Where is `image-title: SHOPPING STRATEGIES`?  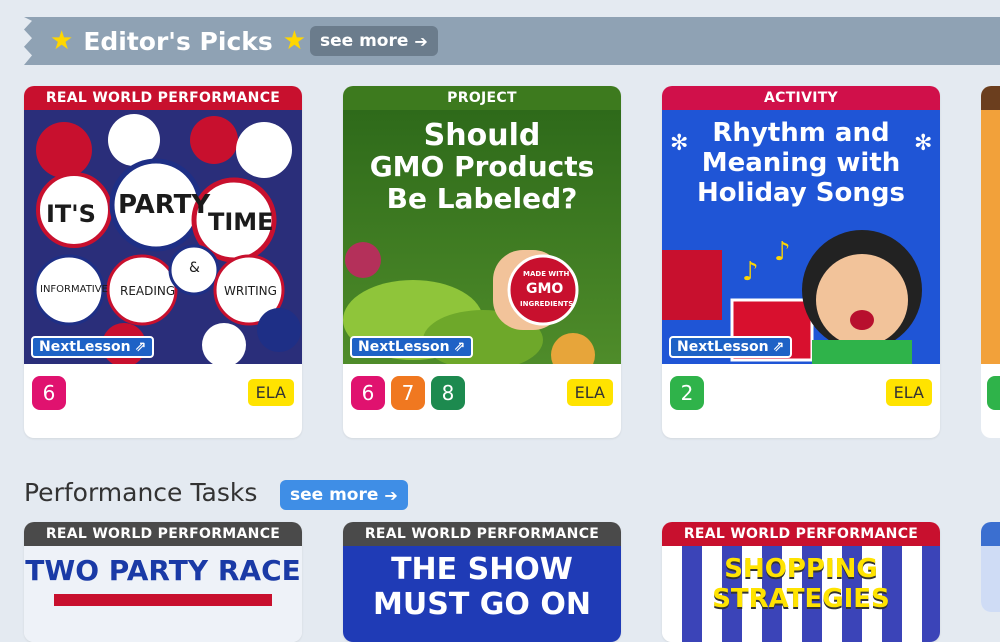
image-title: SHOPPING STRATEGIES is located at coordinates (801, 584).